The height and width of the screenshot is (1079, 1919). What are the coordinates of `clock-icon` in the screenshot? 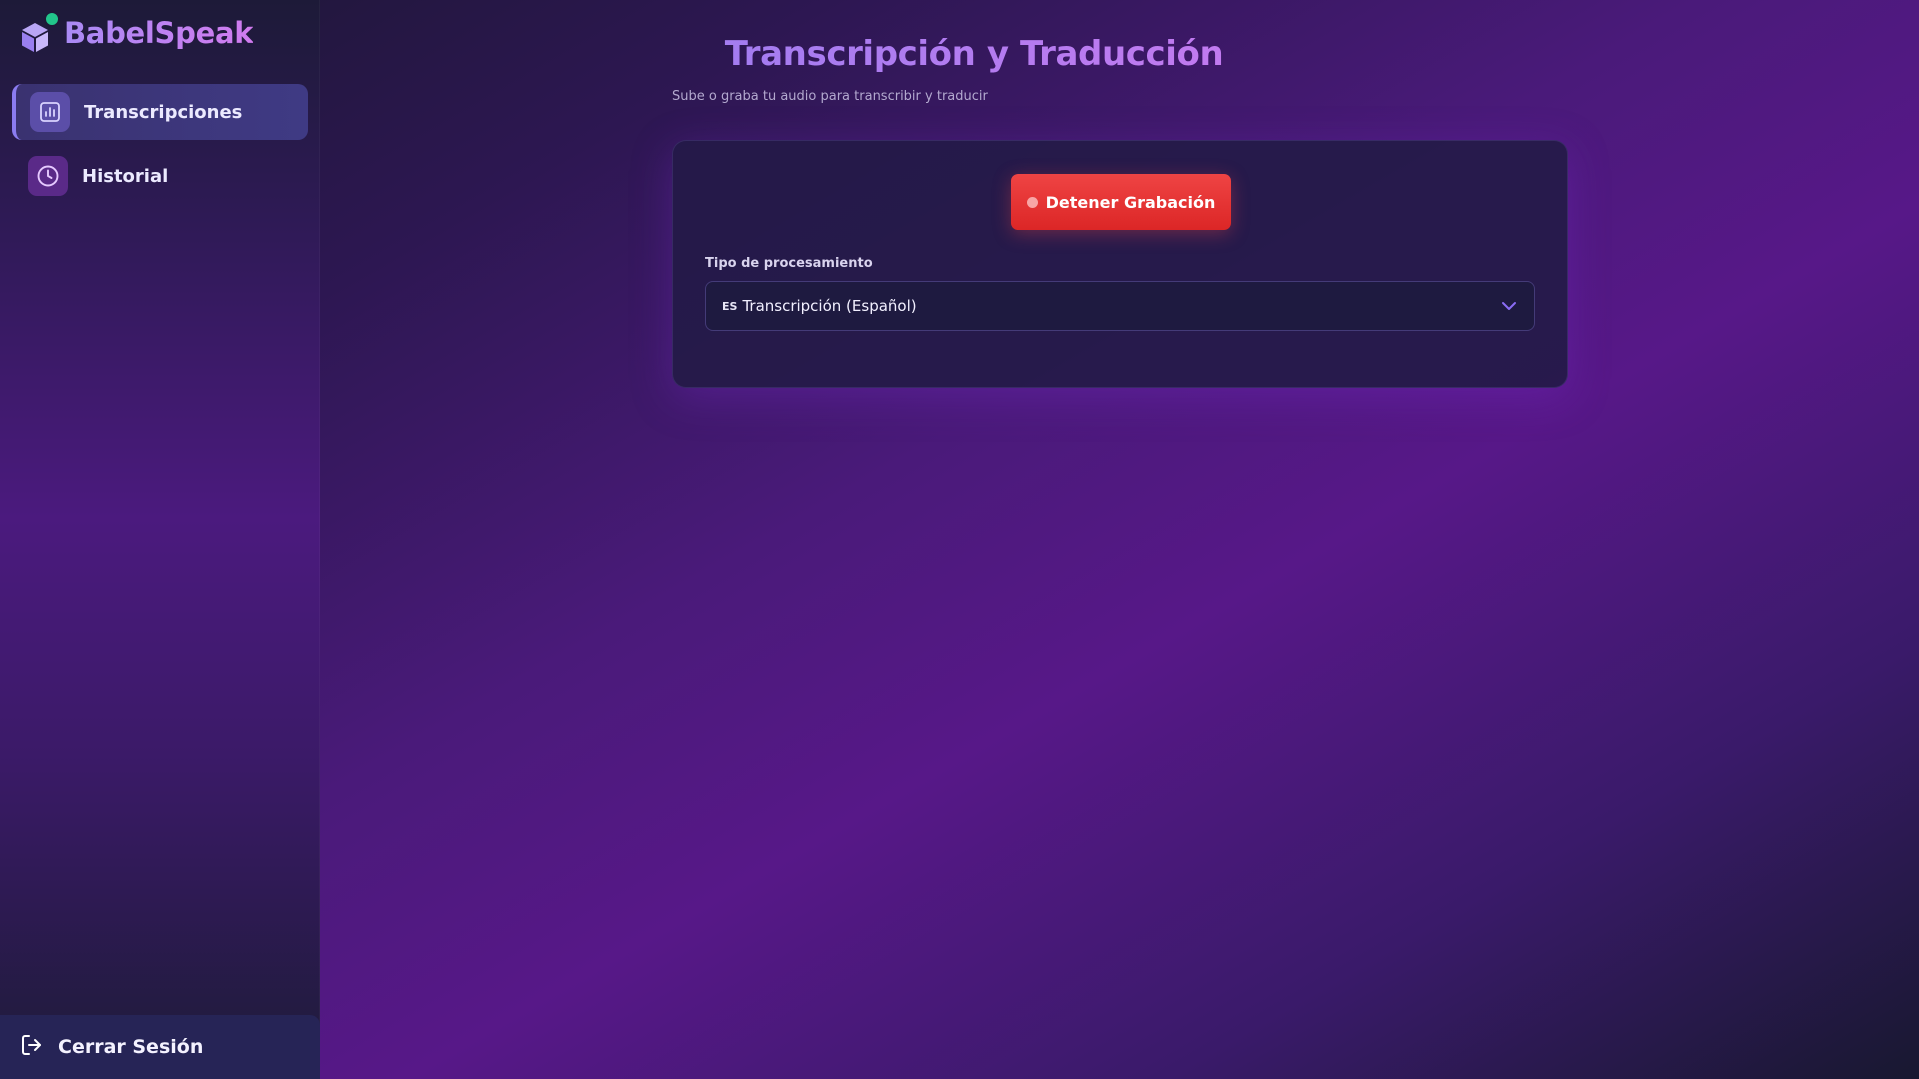 It's located at (48, 176).